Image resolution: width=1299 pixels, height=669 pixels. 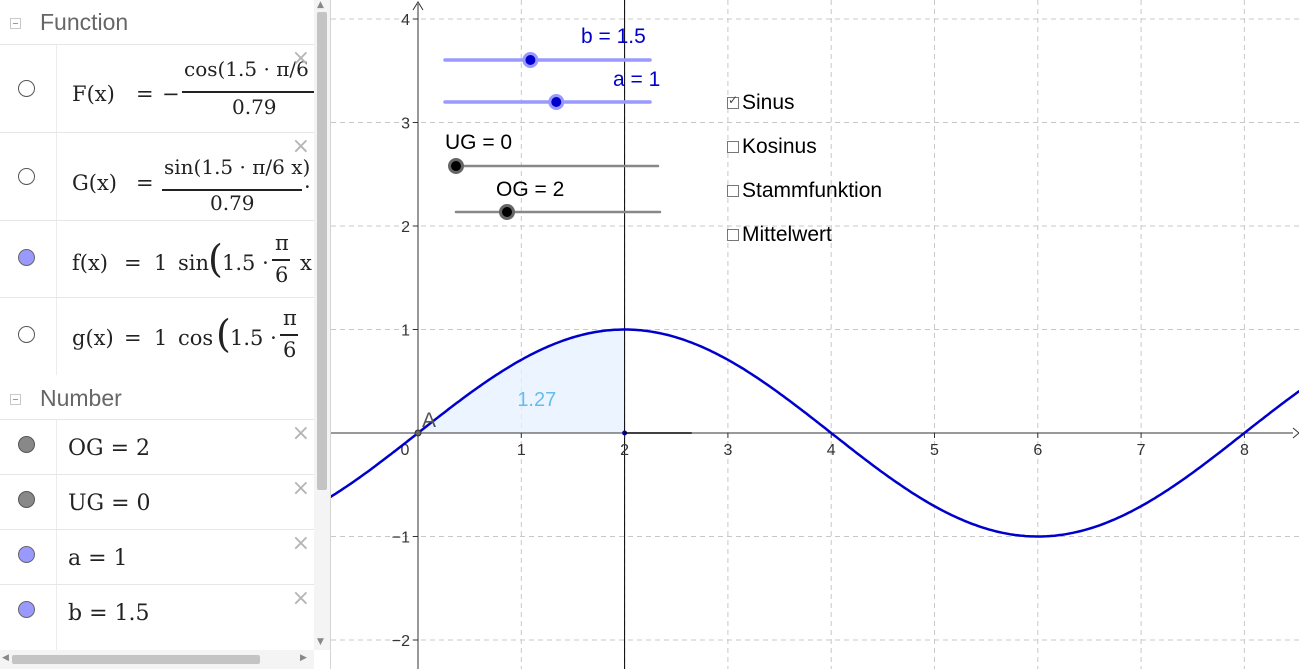 What do you see at coordinates (237, 167) in the screenshot?
I see `numerator-G: sin(1.5 · π/6 x)` at bounding box center [237, 167].